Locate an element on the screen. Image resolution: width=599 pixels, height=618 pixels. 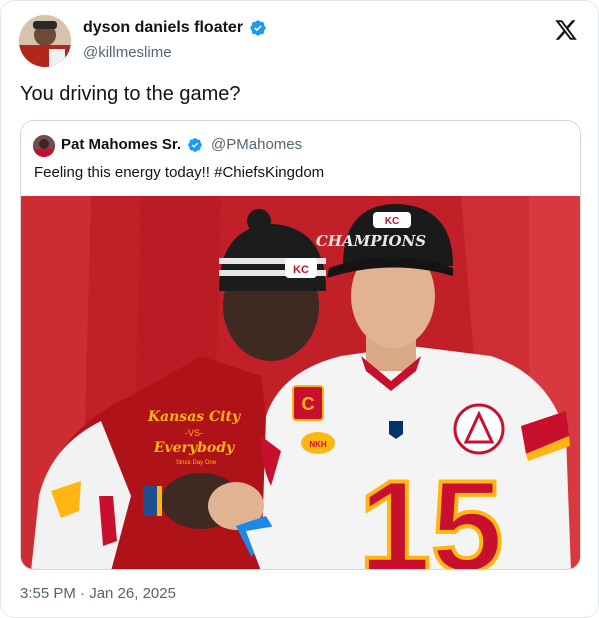
tweet-timestamp: 3:55 PM · Jan 26, 2025 is located at coordinates (98, 593).